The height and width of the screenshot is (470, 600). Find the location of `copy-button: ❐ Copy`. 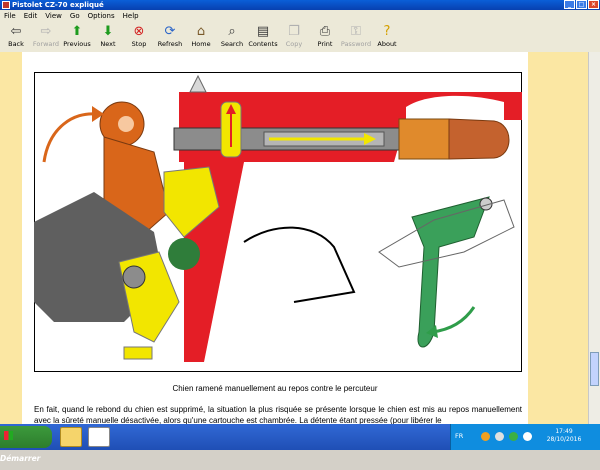

copy-button: ❐ Copy is located at coordinates (294, 37).